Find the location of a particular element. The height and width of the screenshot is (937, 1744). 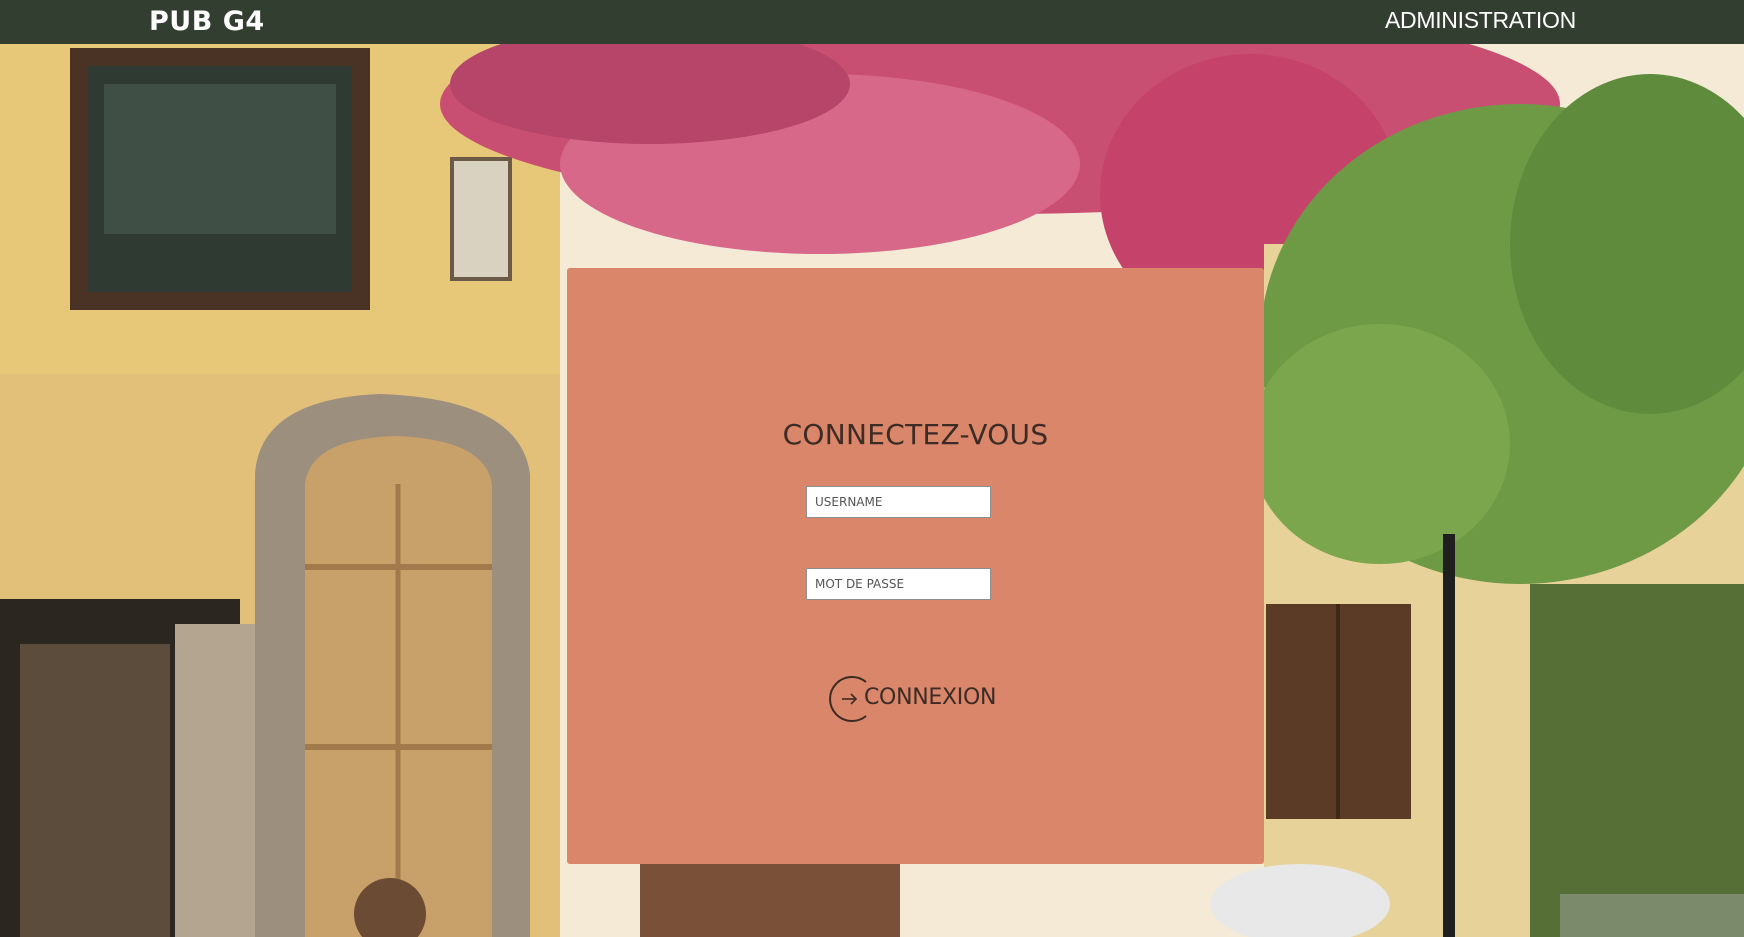

administration-link: ADMINISTRATION is located at coordinates (1480, 20).